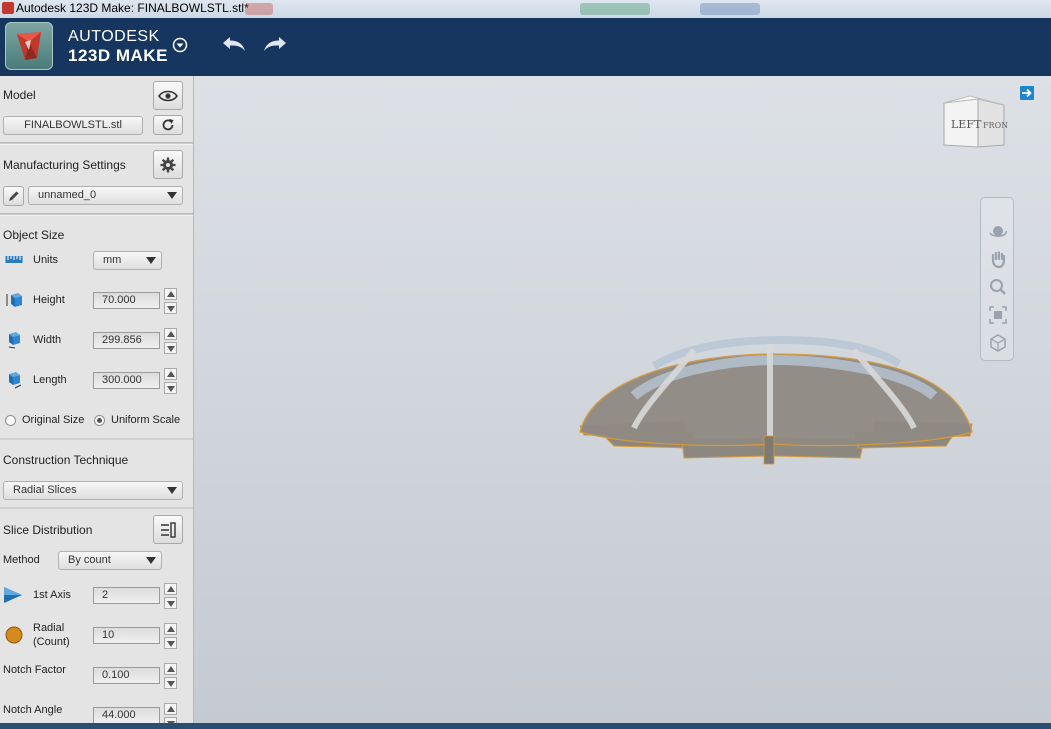  I want to click on height-cube-icon, so click(14, 300).